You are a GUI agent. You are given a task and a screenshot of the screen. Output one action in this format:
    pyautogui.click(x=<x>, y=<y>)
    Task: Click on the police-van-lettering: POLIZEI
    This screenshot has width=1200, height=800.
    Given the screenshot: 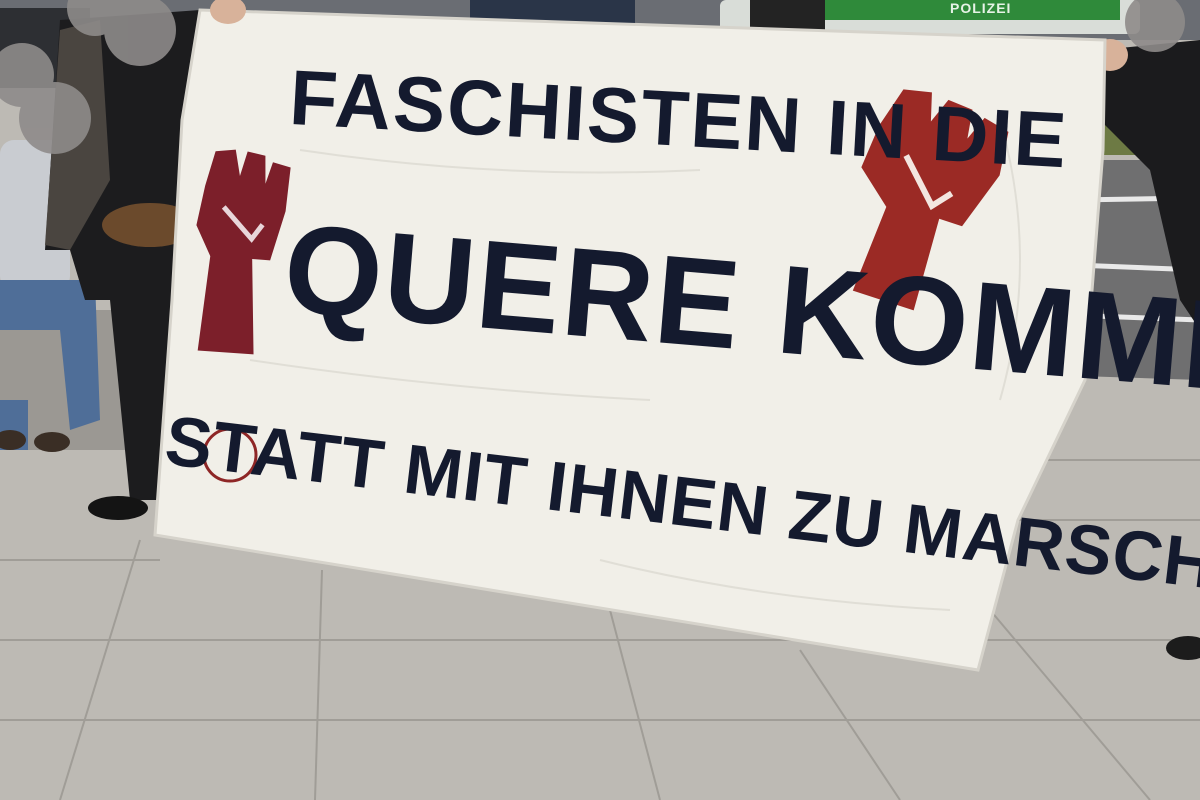 What is the action you would take?
    pyautogui.click(x=981, y=8)
    